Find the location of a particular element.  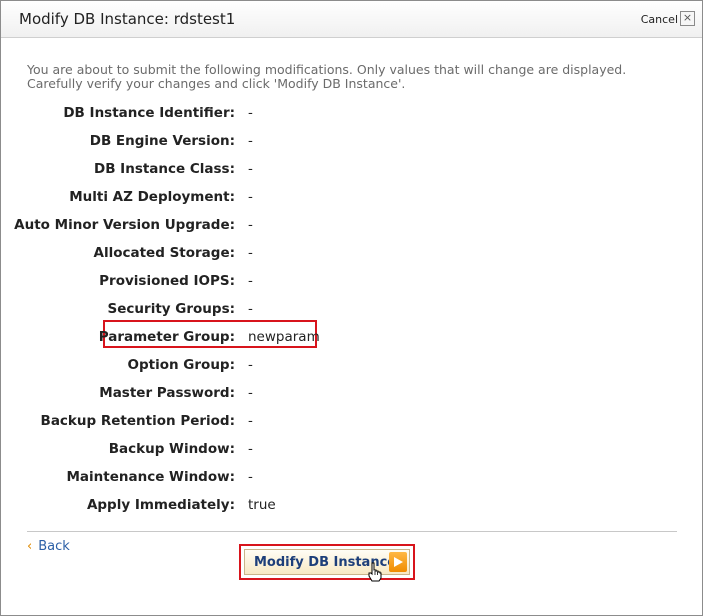

field-row-backup-window: Backup Window: - is located at coordinates (351, 451).